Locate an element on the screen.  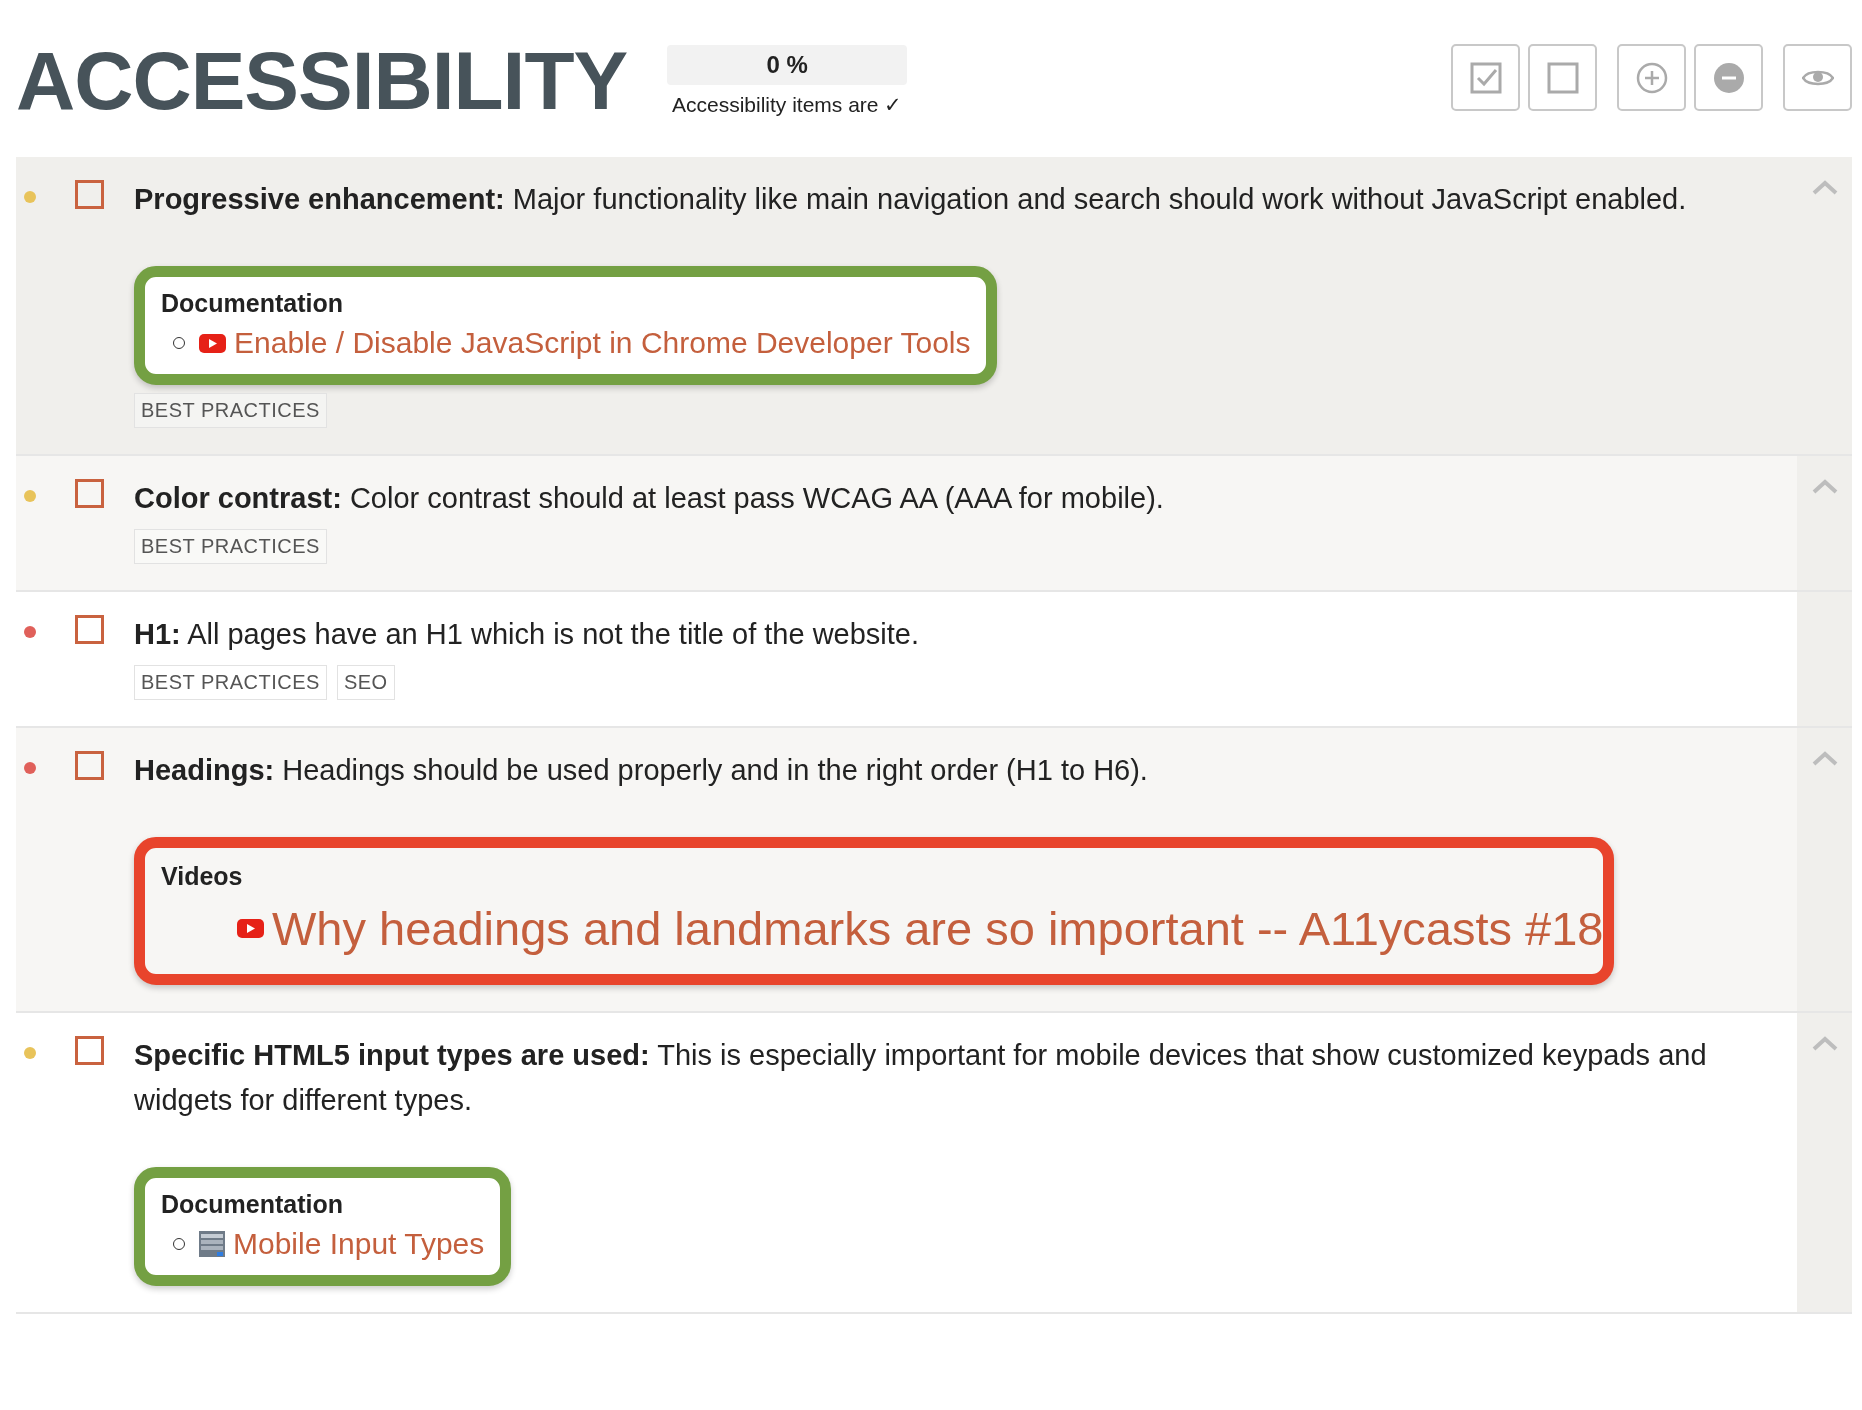
progress-reading: 0 % is located at coordinates (787, 64).